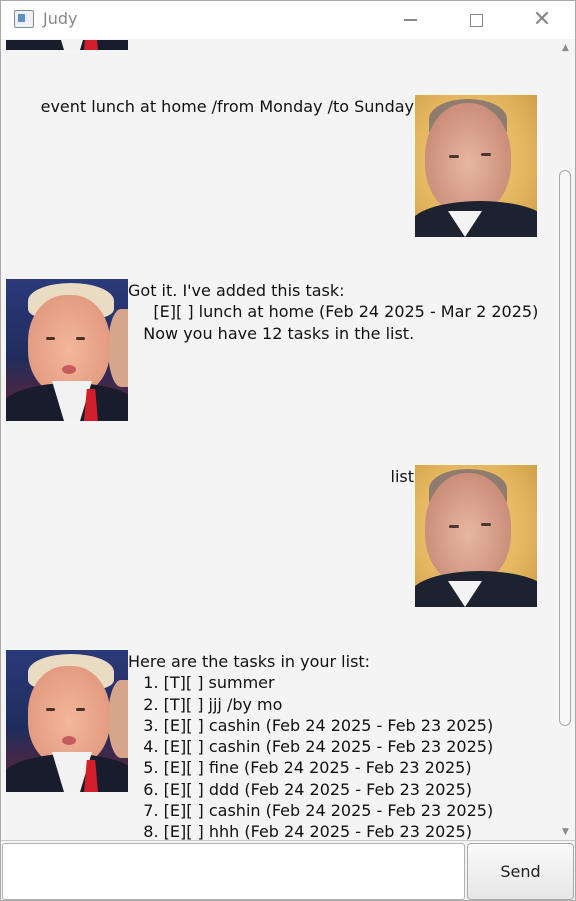 The width and height of the screenshot is (576, 901). What do you see at coordinates (565, 448) in the screenshot?
I see `scrollbar-thumb` at bounding box center [565, 448].